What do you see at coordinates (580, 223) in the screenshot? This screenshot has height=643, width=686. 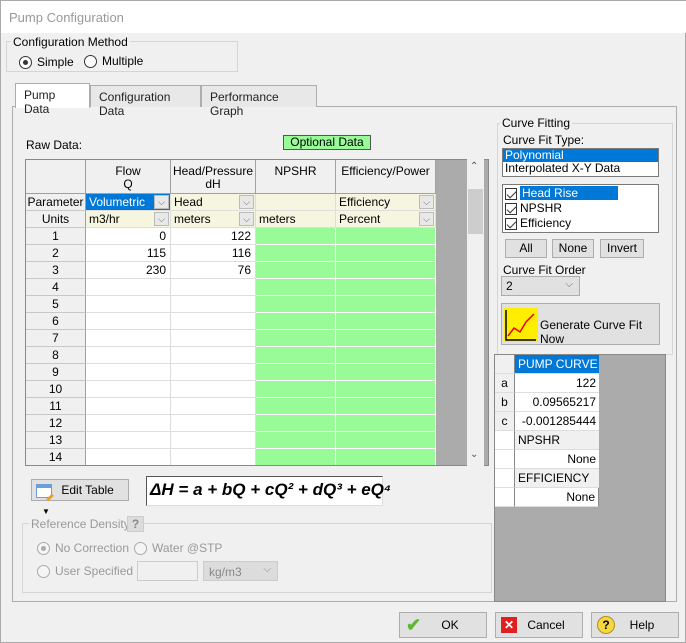 I see `curve-item-efficiency: Efficiency` at bounding box center [580, 223].